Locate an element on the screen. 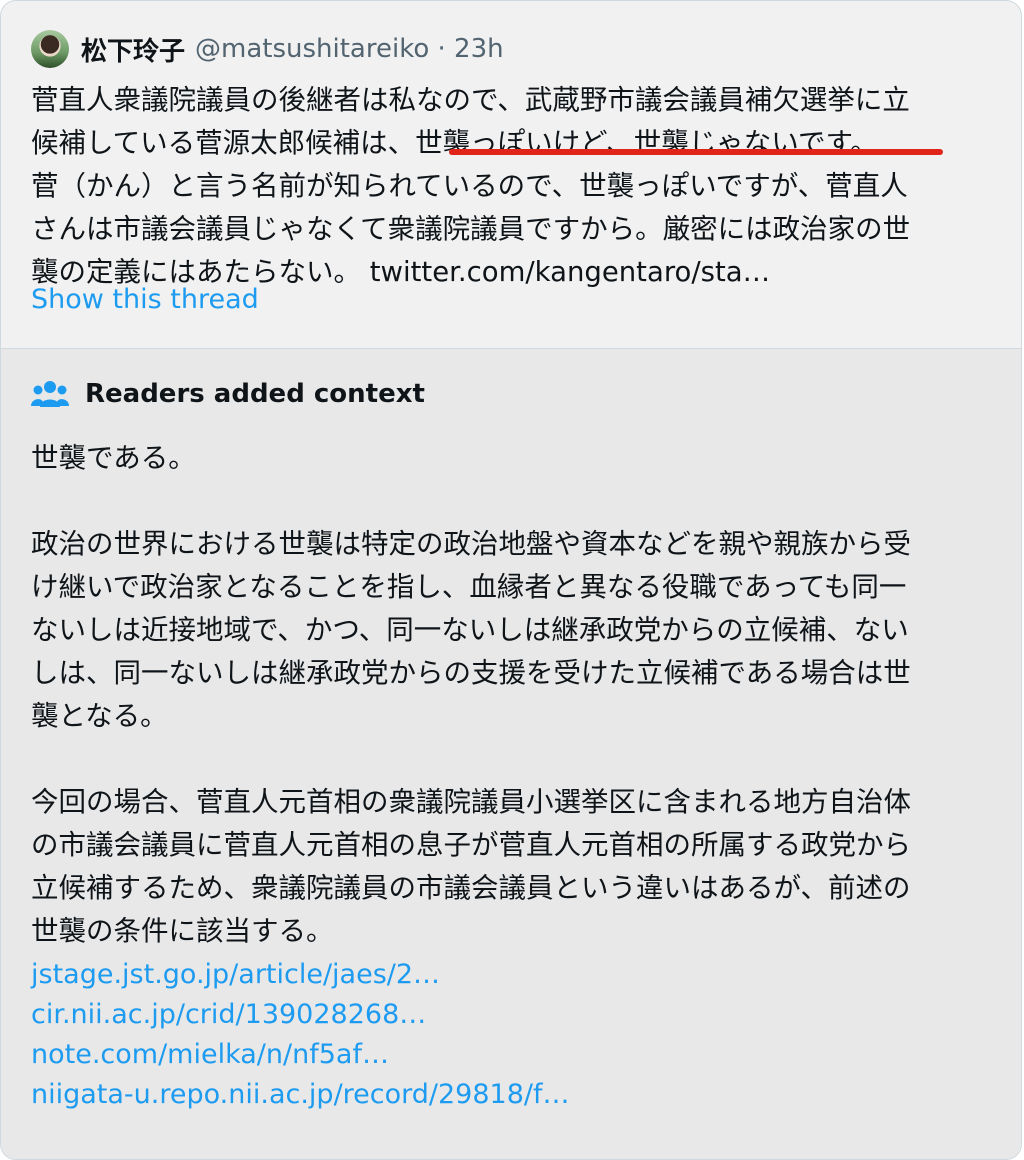 This screenshot has width=1024, height=1160. context-line: 襲となる。 is located at coordinates (99, 716).